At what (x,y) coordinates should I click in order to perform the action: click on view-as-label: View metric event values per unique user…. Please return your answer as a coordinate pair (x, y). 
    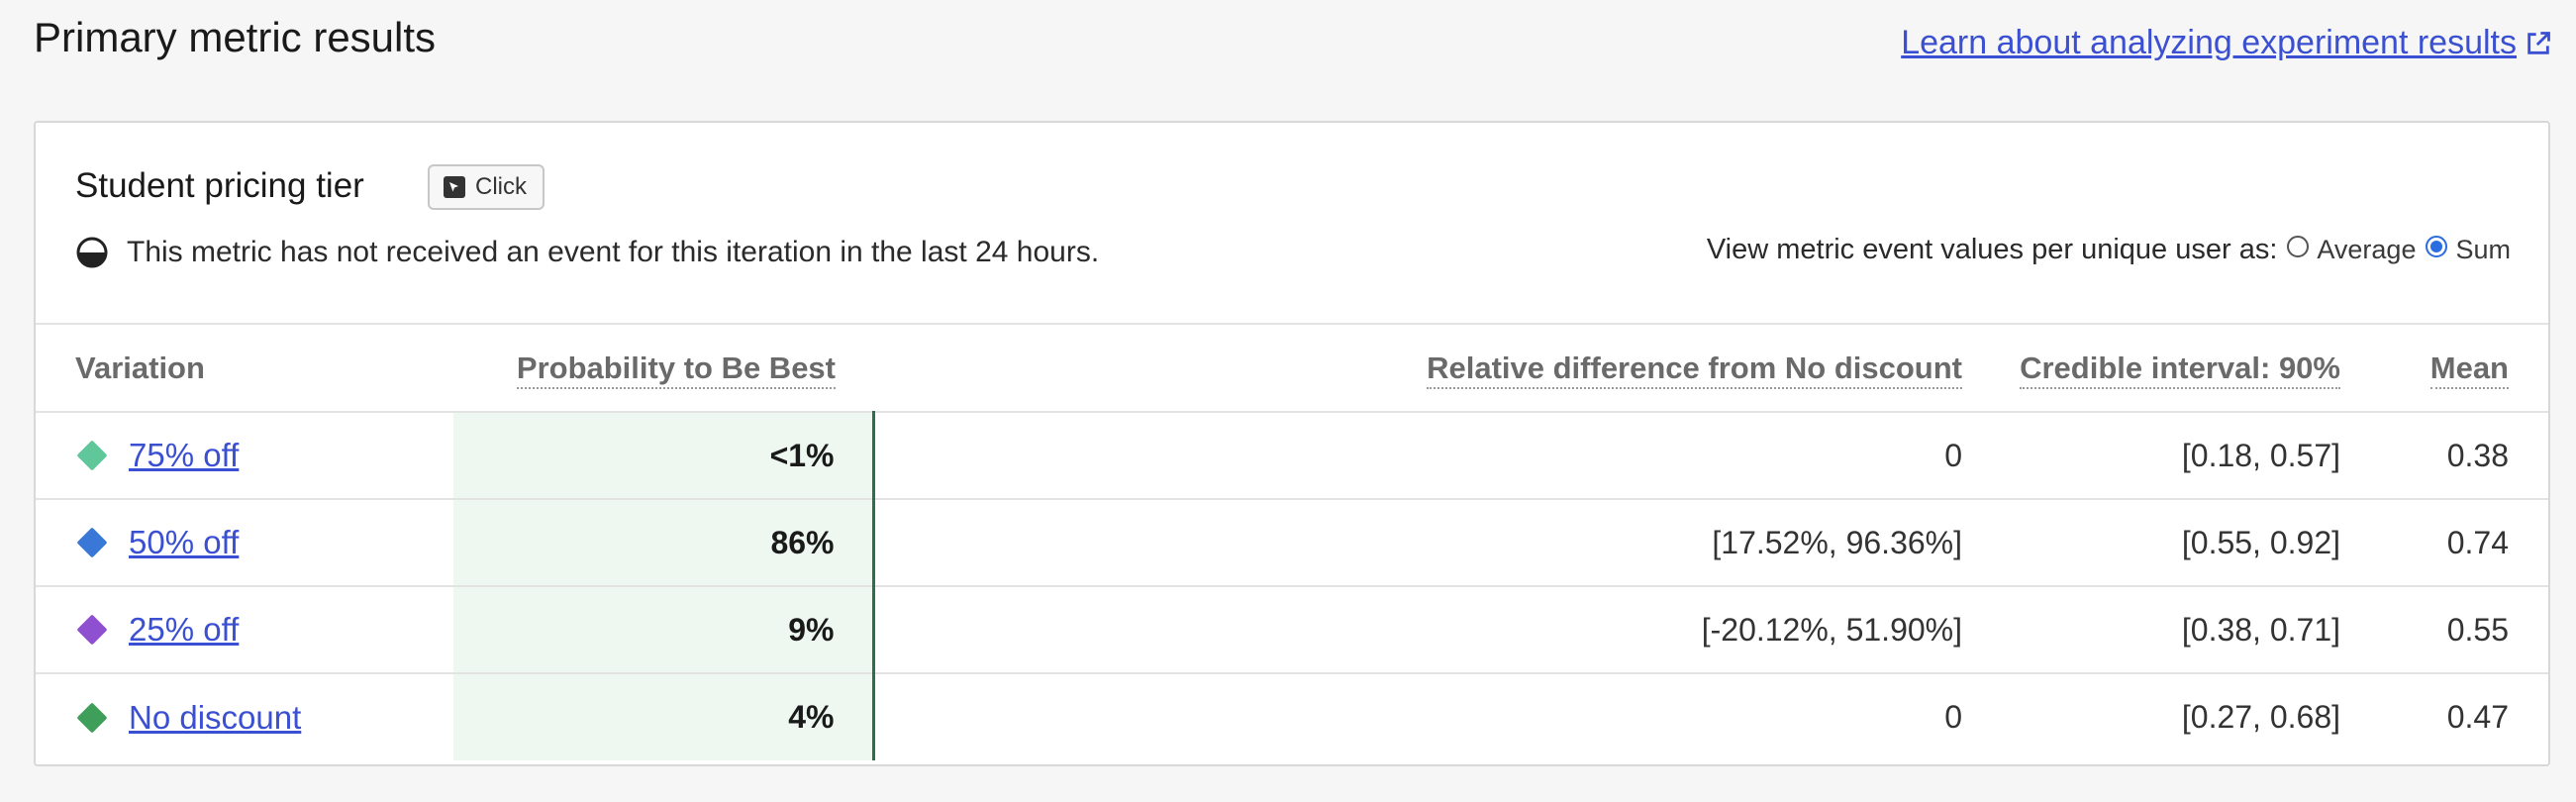
    Looking at the image, I should click on (1992, 249).